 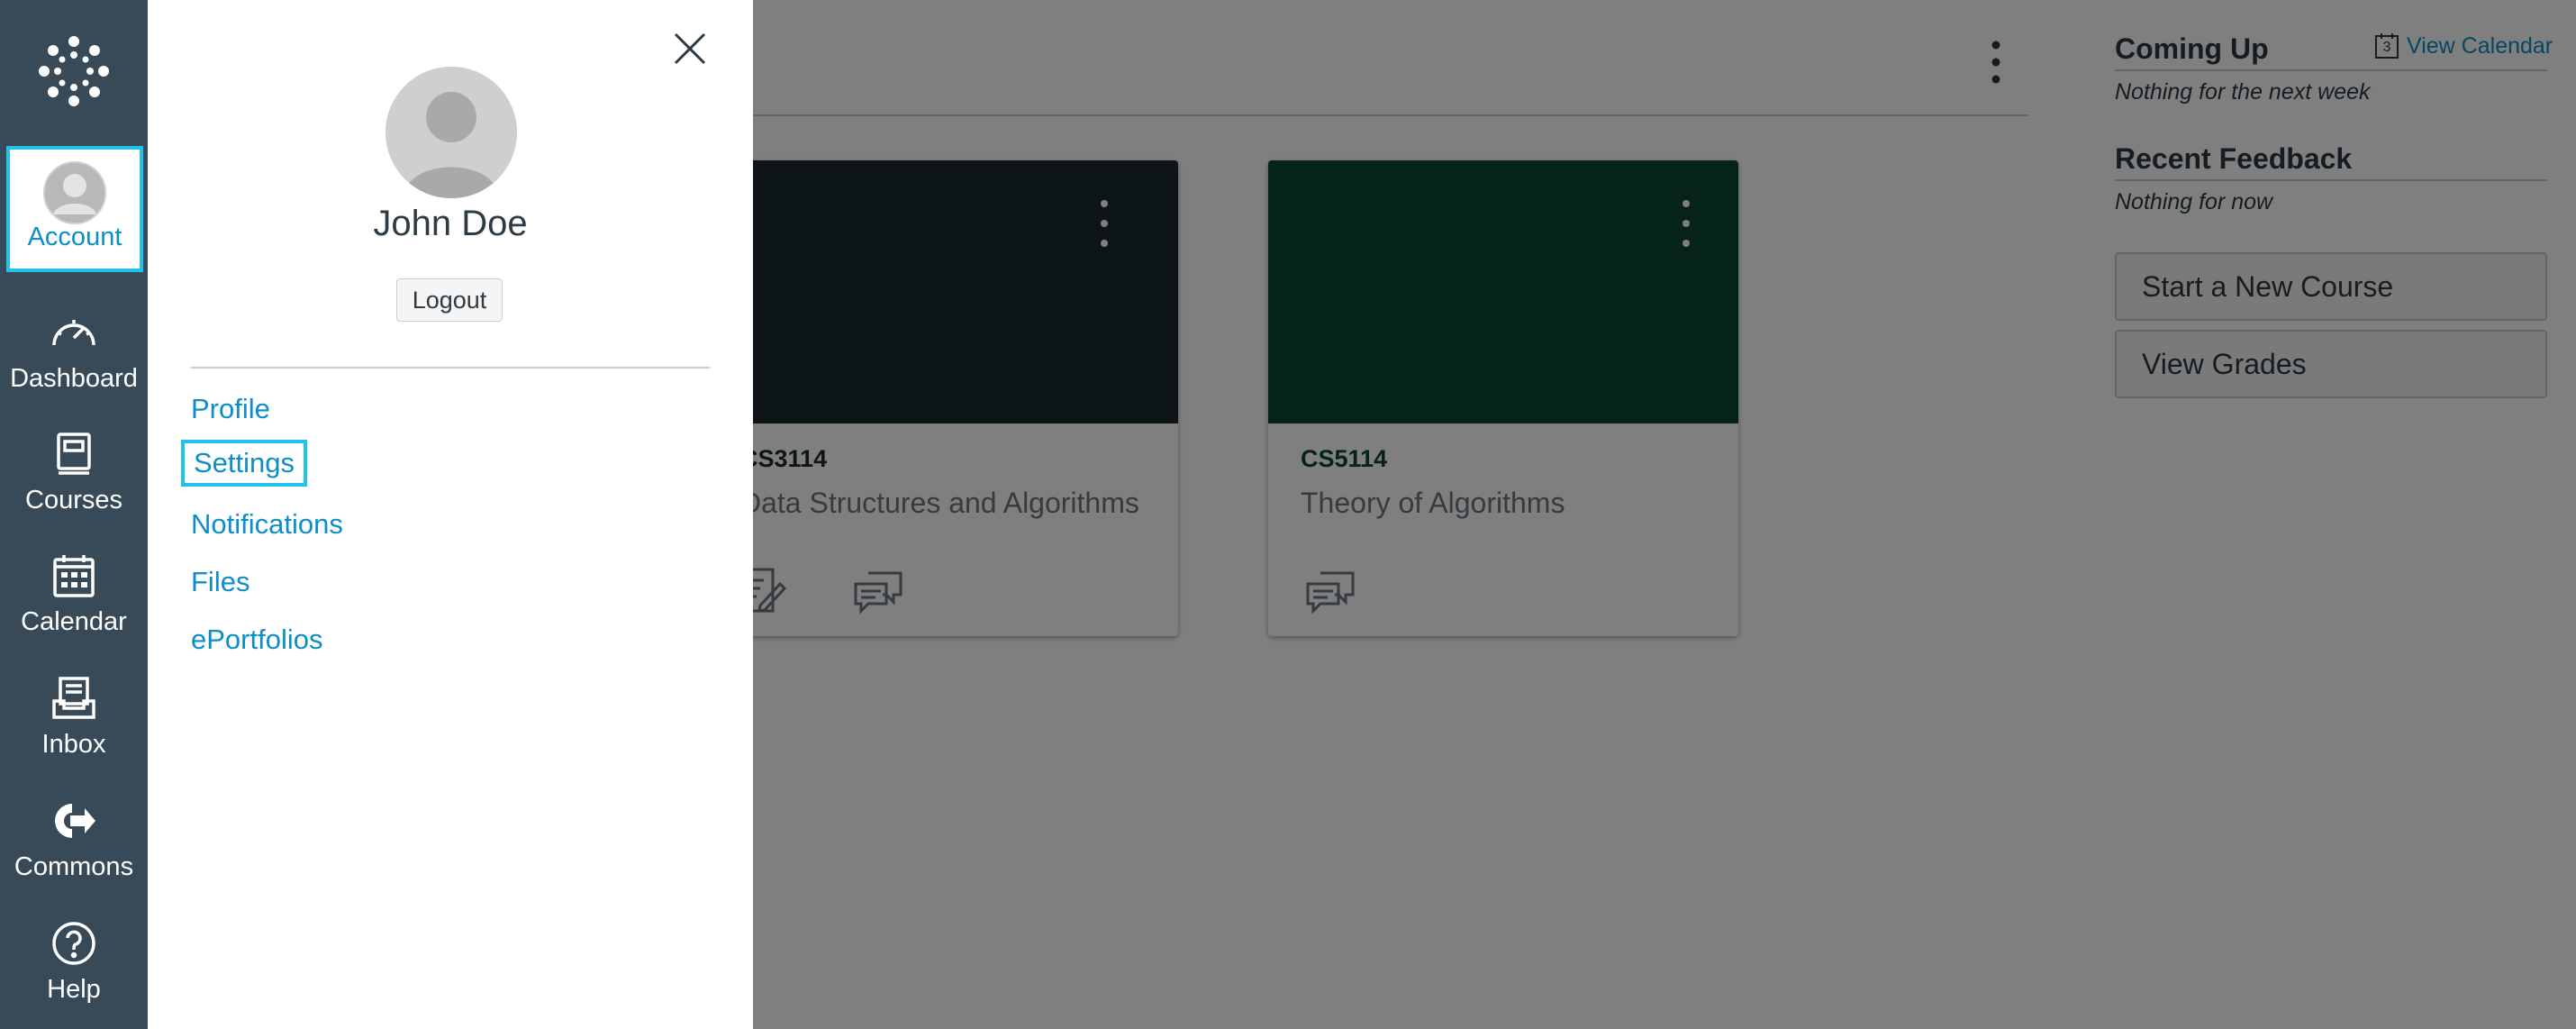 I want to click on nav-item-inbox: Inbox, so click(x=74, y=715).